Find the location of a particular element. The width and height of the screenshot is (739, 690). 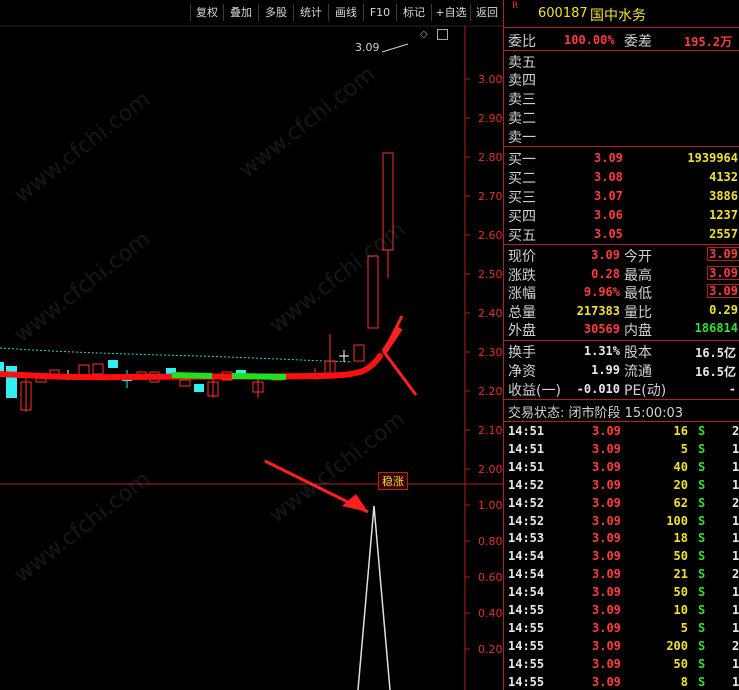

tick-row: 14:52 3.09 20 S 1 is located at coordinates (621, 486).